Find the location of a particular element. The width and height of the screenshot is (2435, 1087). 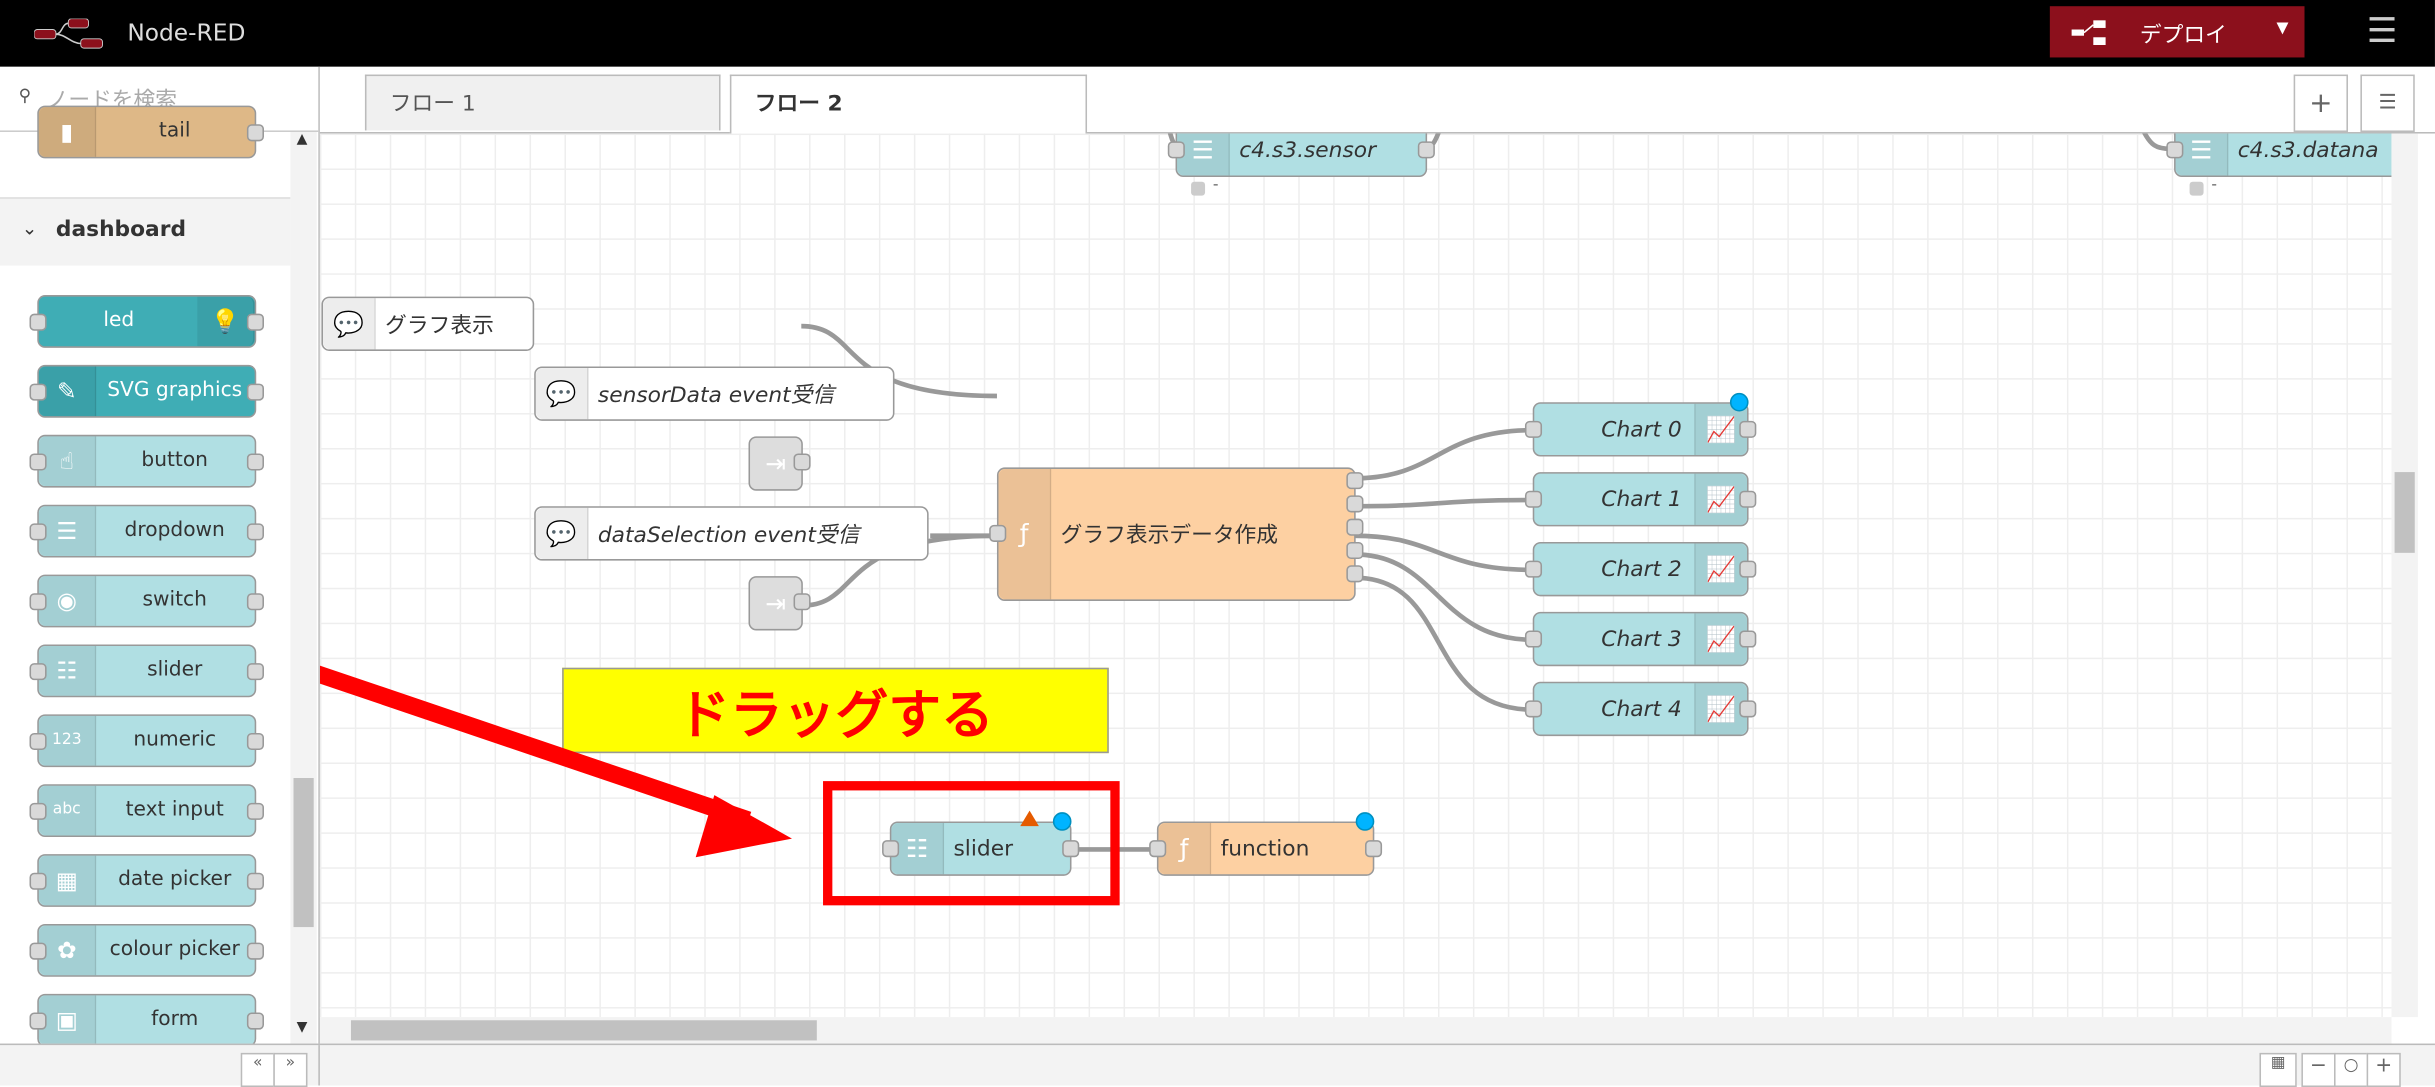

deploy-icon is located at coordinates (2088, 33).